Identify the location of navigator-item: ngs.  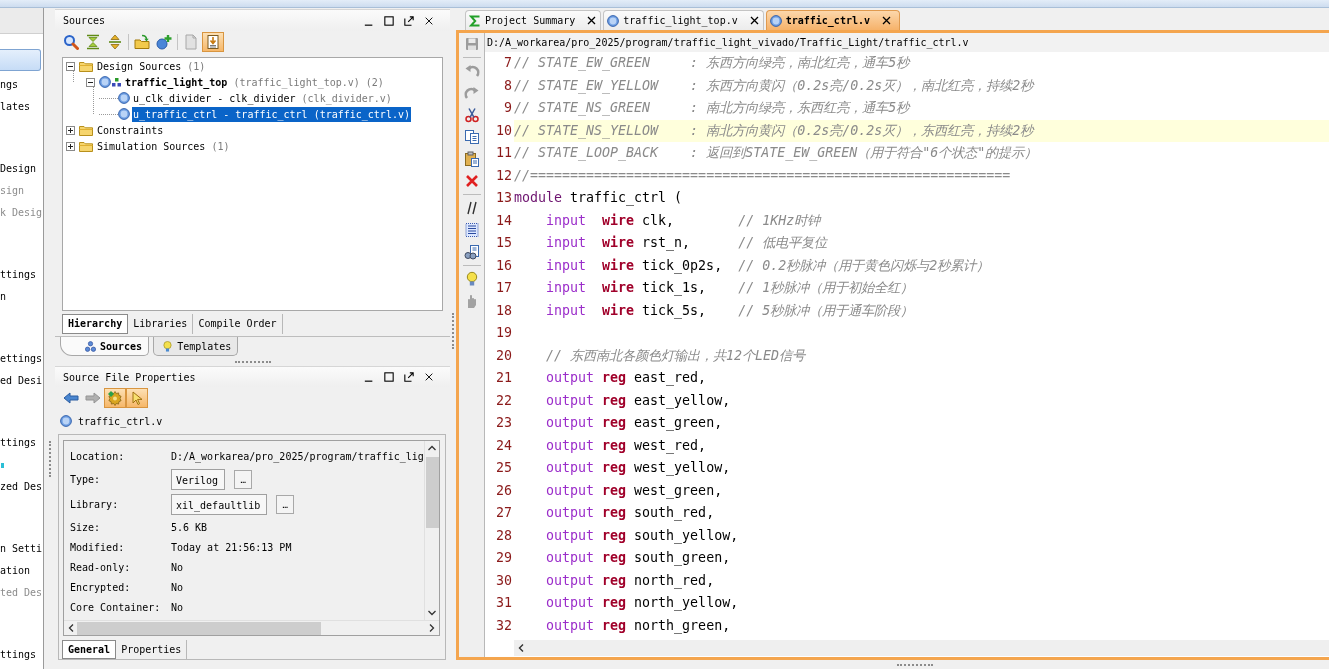
(9, 85).